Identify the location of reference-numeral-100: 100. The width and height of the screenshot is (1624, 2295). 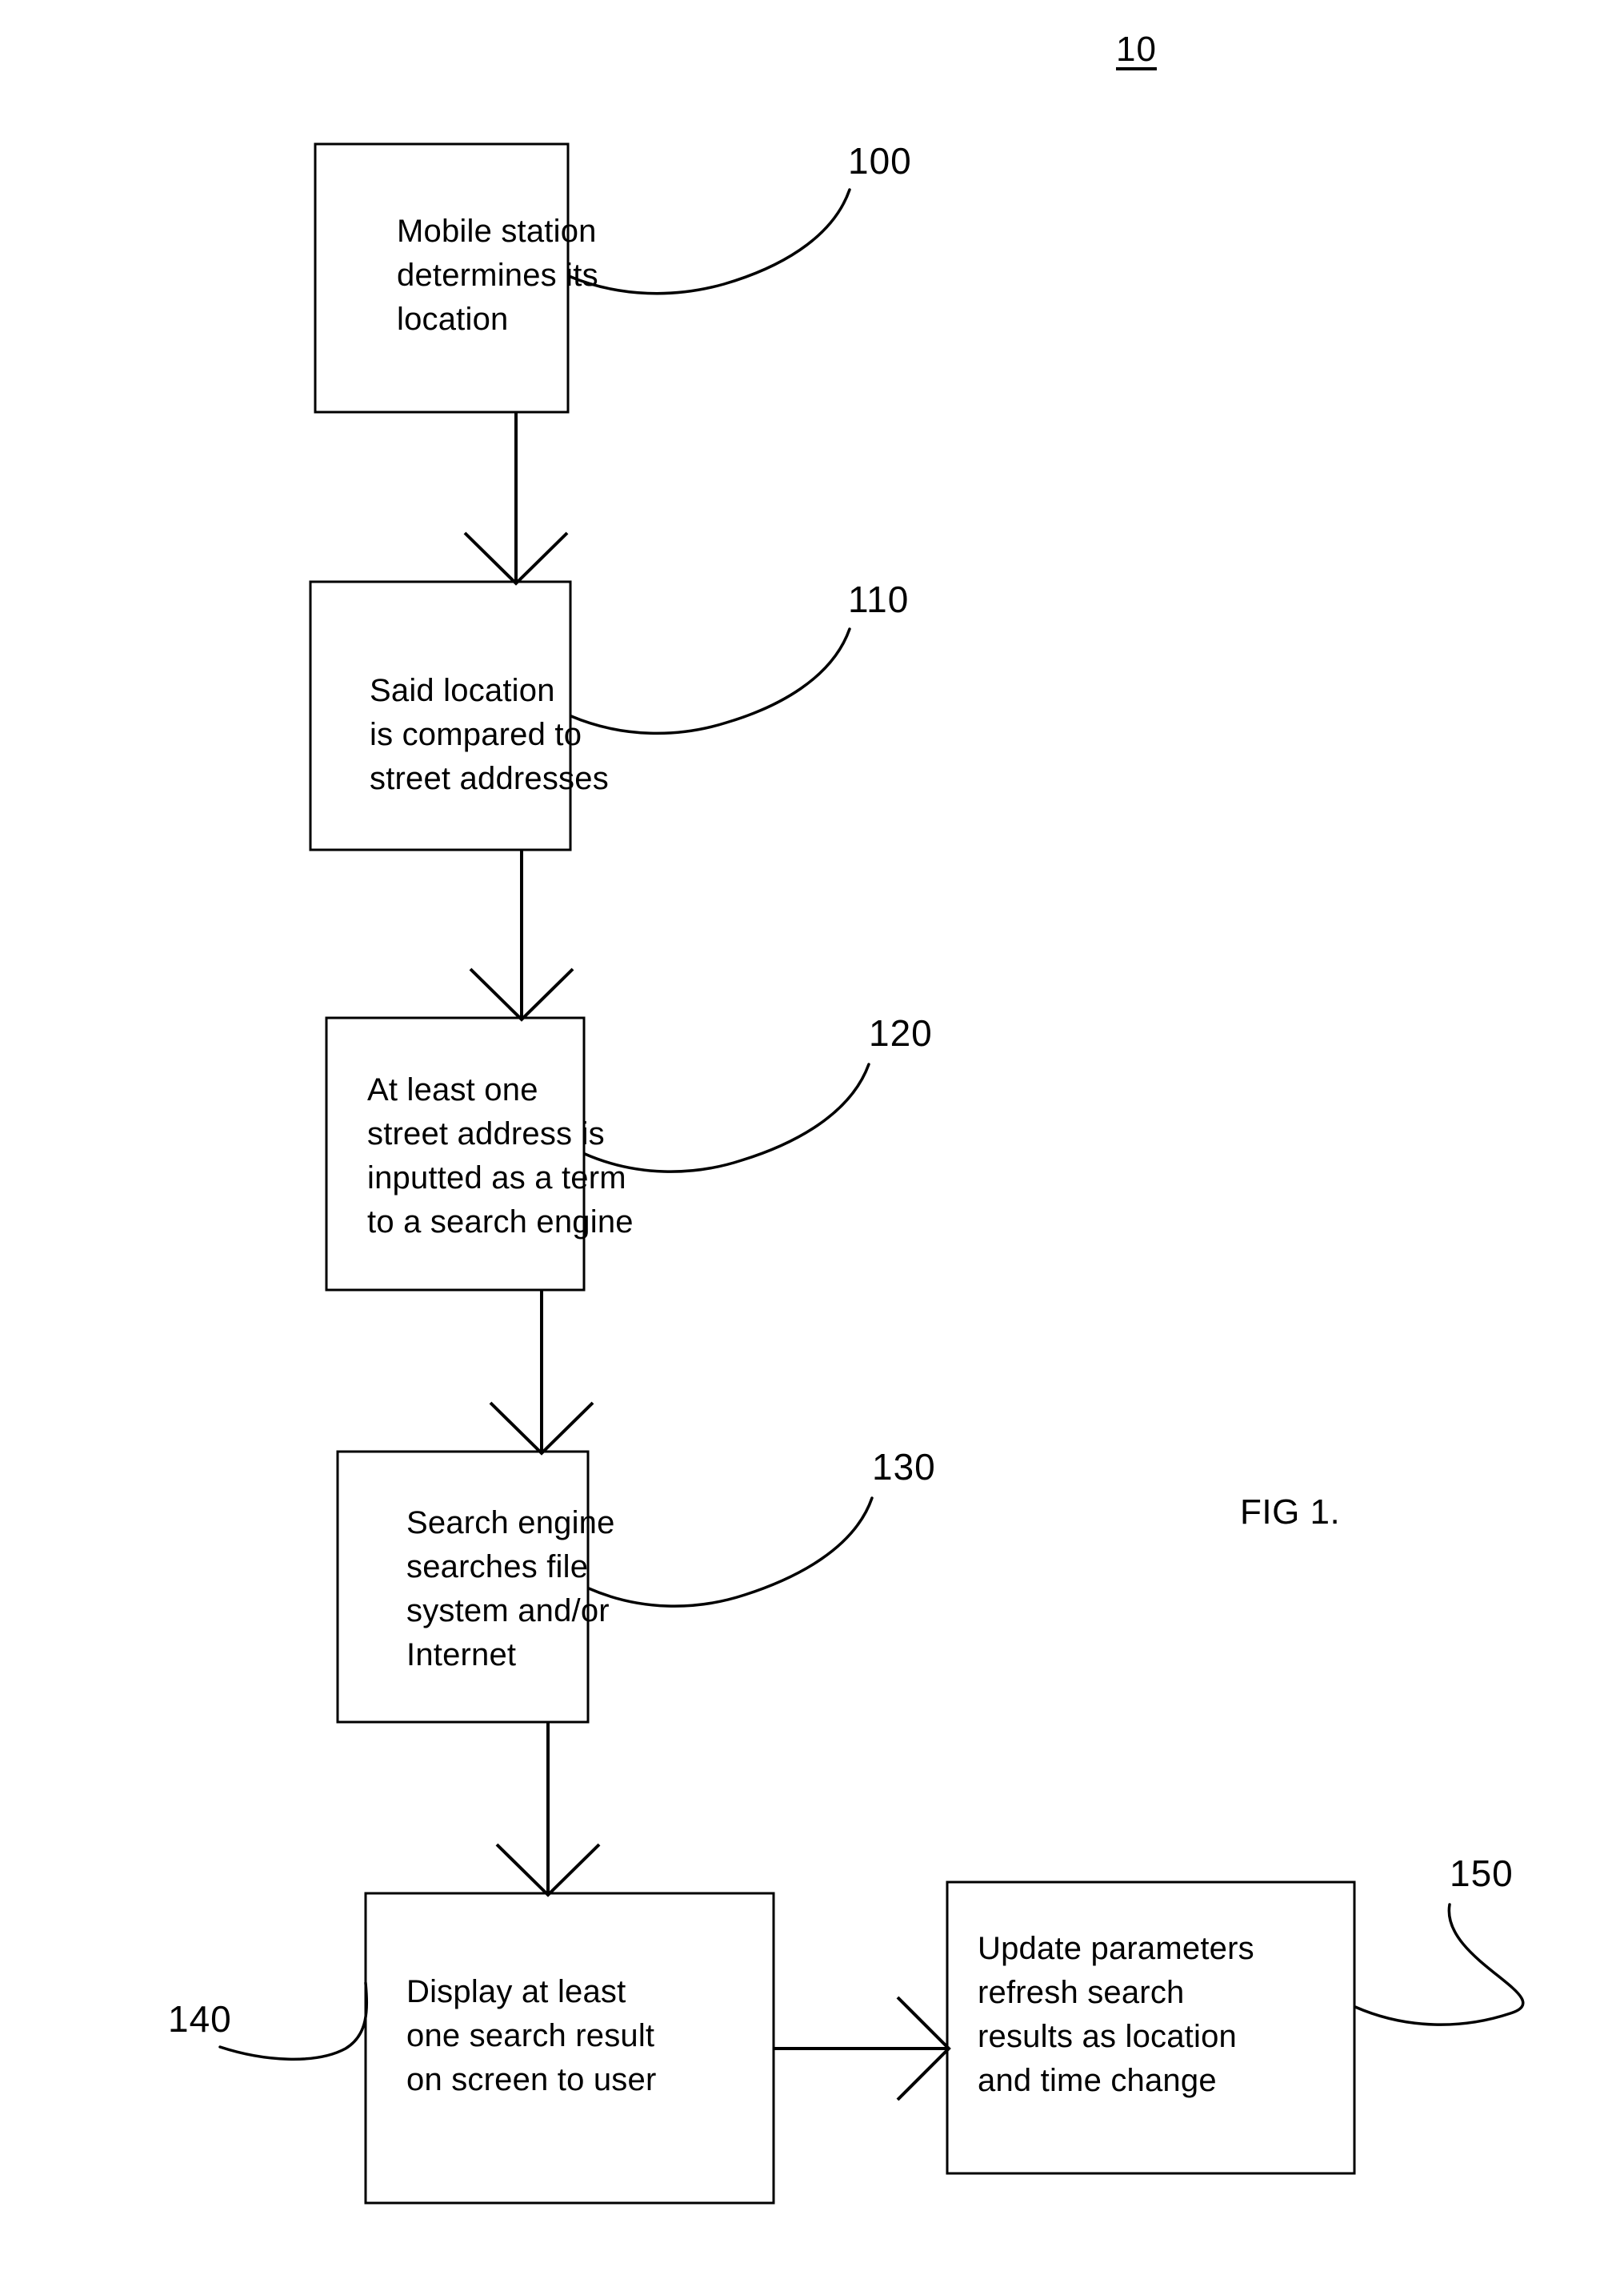
(880, 161).